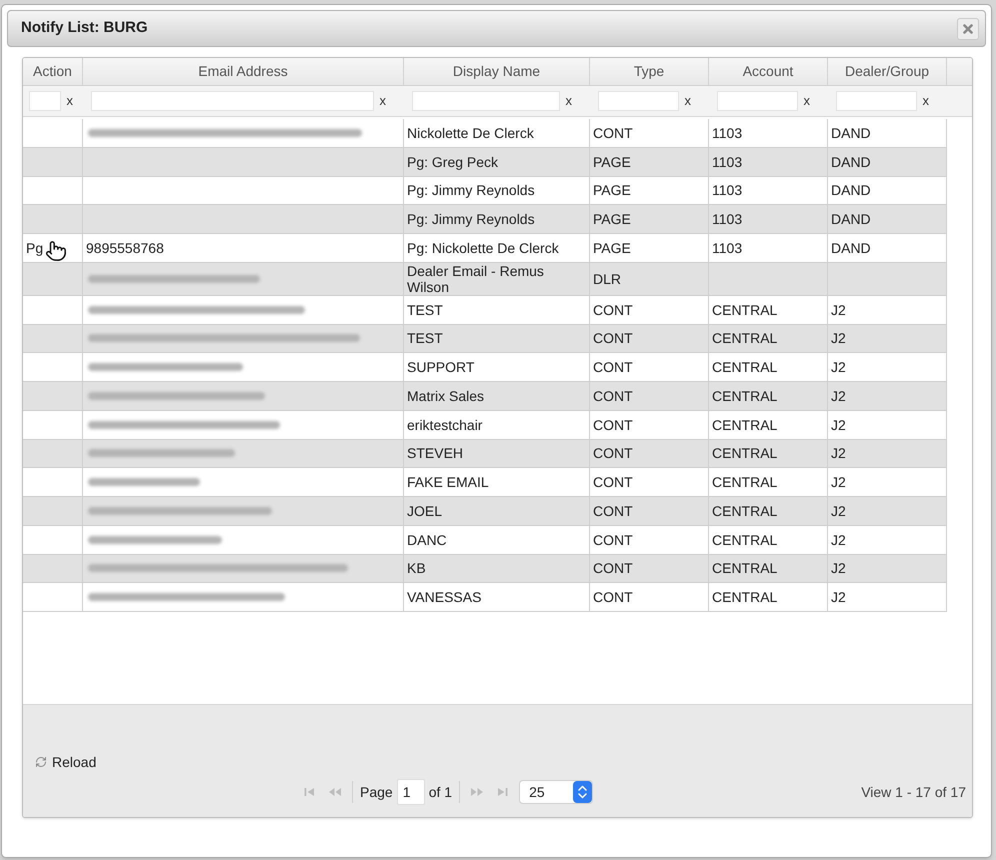 This screenshot has width=996, height=860. I want to click on table-cell: DANC, so click(497, 540).